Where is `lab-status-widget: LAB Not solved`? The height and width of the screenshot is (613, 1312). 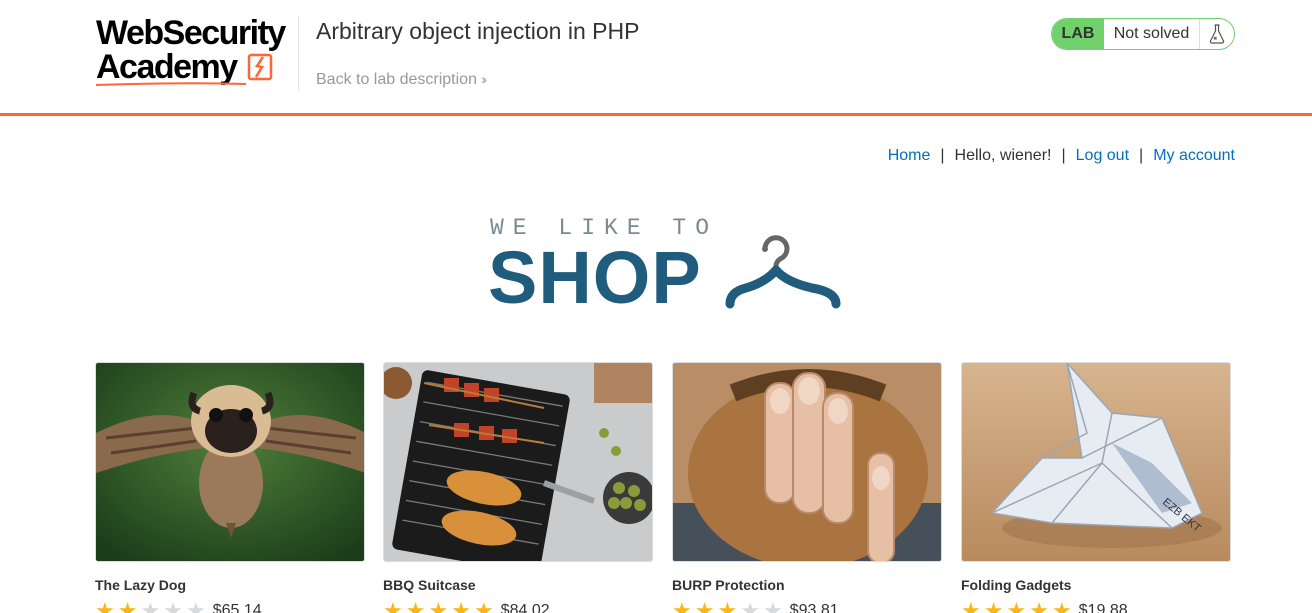
lab-status-widget: LAB Not solved is located at coordinates (1143, 34).